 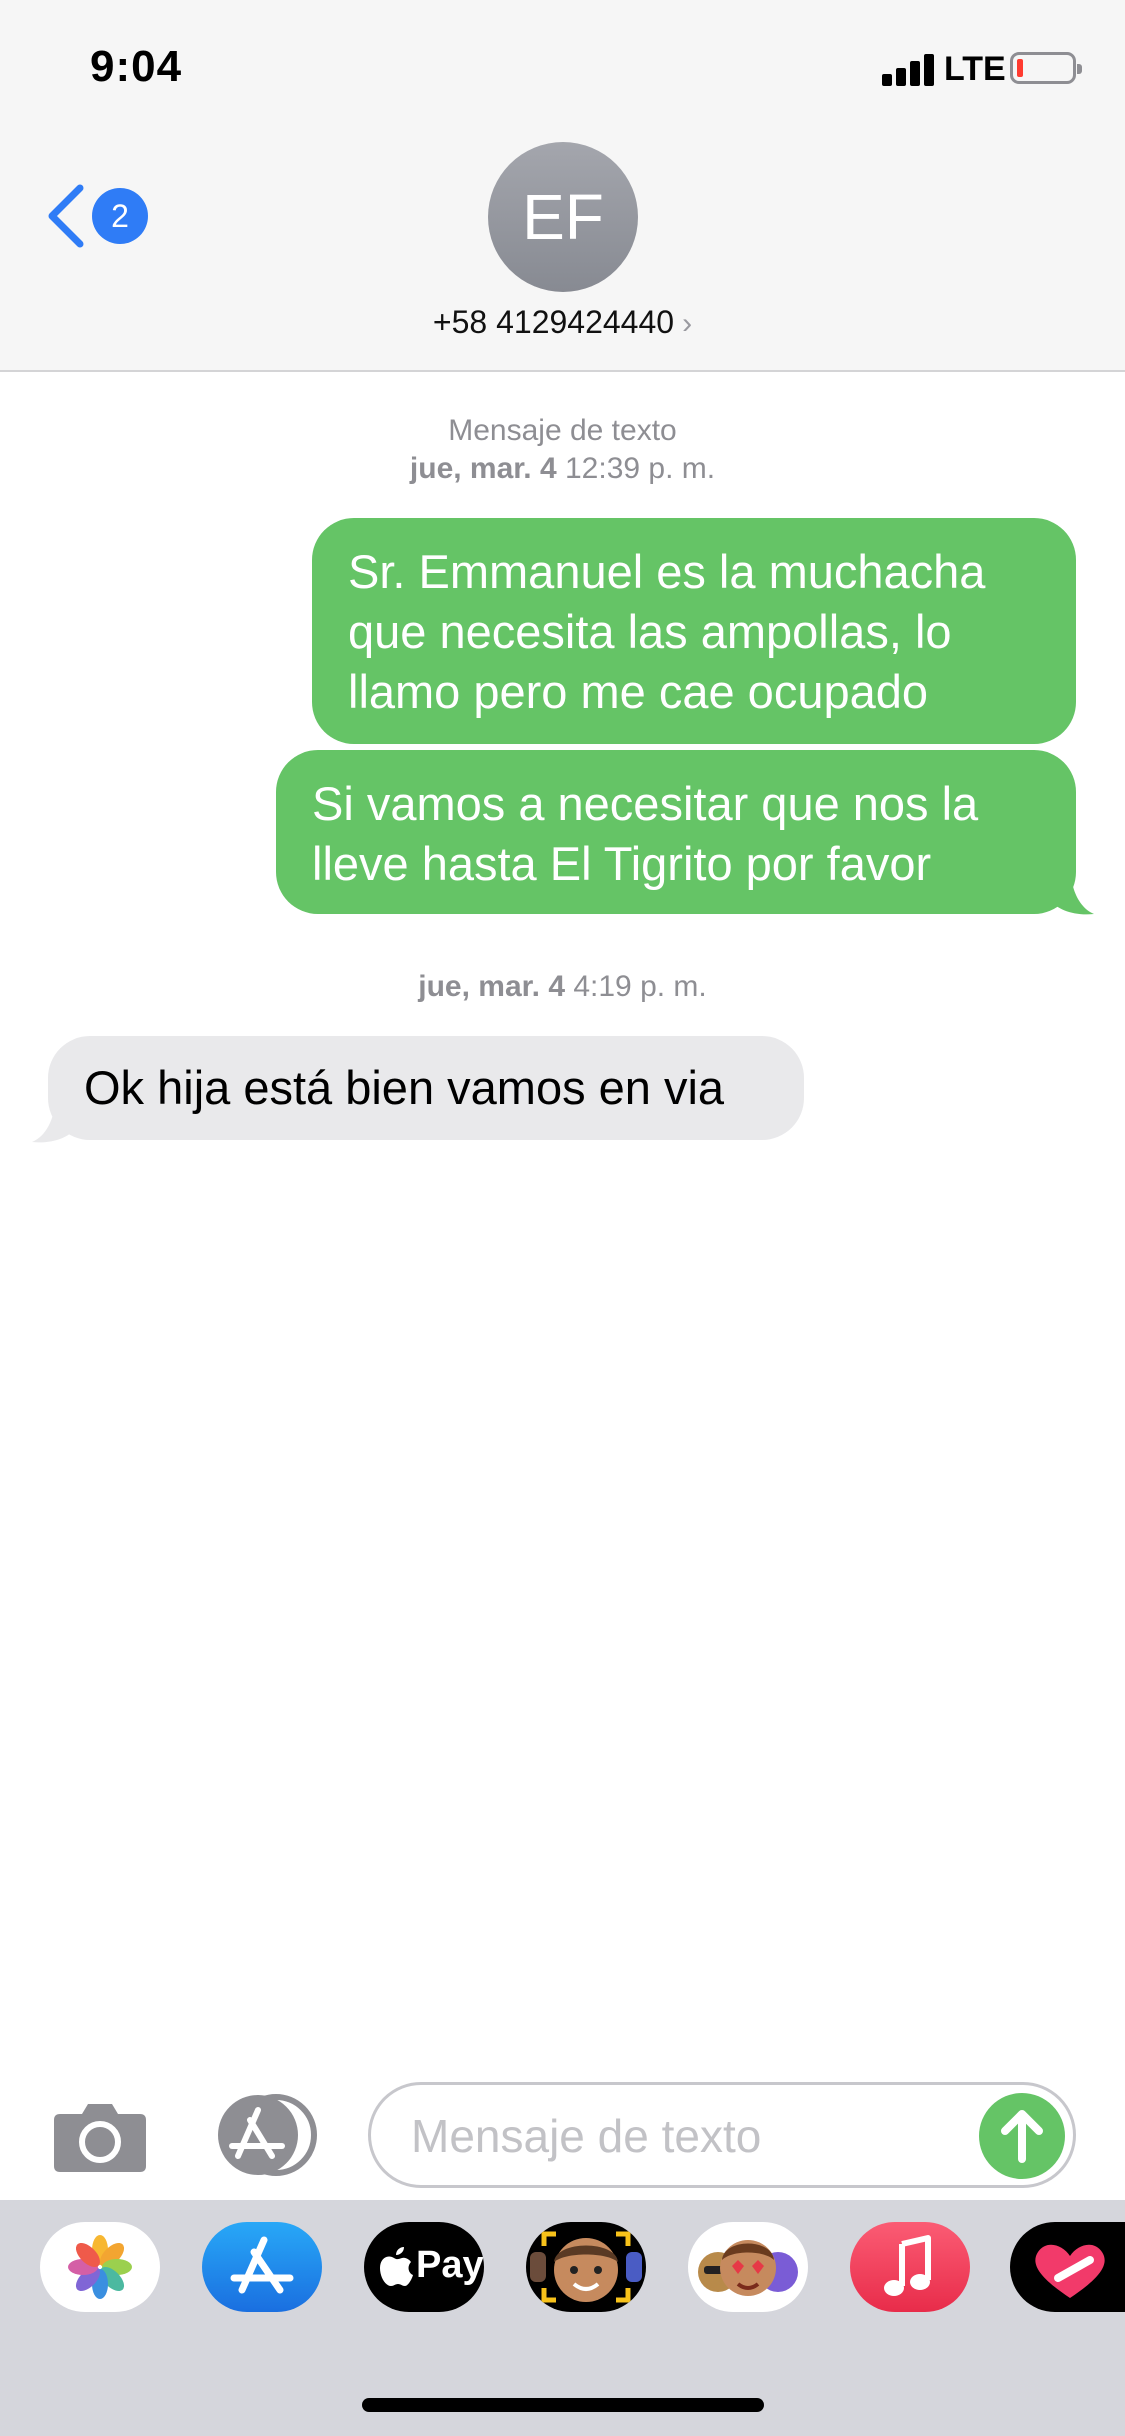 I want to click on message-line: lleve hasta El Tigrito por favor, so click(x=622, y=863).